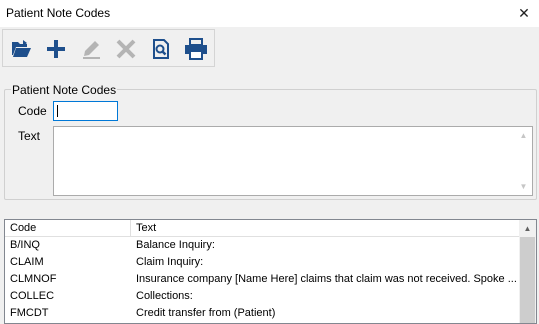  What do you see at coordinates (262, 296) in the screenshot?
I see `table-row: COLLEC Collections:` at bounding box center [262, 296].